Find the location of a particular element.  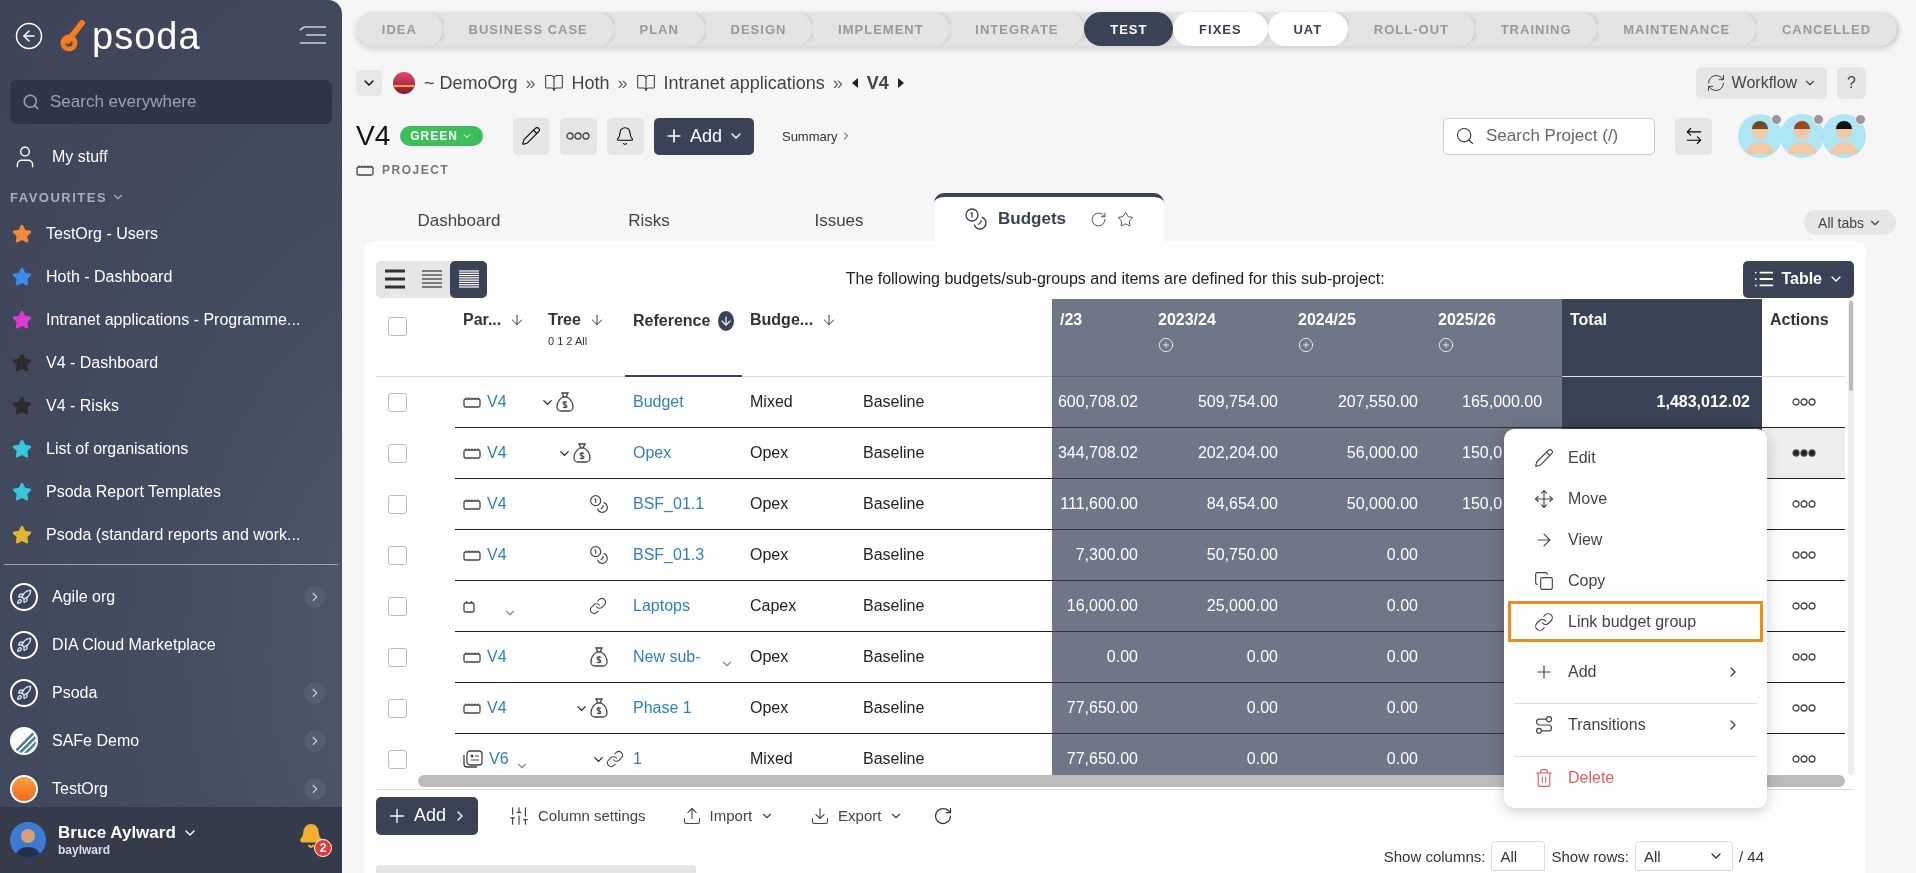

density-toggle is located at coordinates (468, 279).